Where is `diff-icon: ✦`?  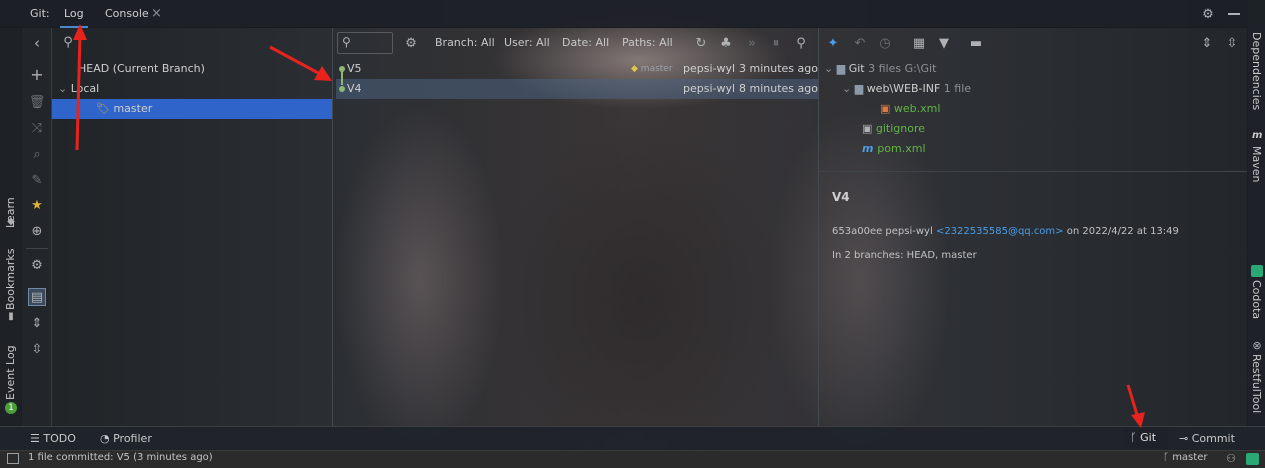
diff-icon: ✦ is located at coordinates (833, 43).